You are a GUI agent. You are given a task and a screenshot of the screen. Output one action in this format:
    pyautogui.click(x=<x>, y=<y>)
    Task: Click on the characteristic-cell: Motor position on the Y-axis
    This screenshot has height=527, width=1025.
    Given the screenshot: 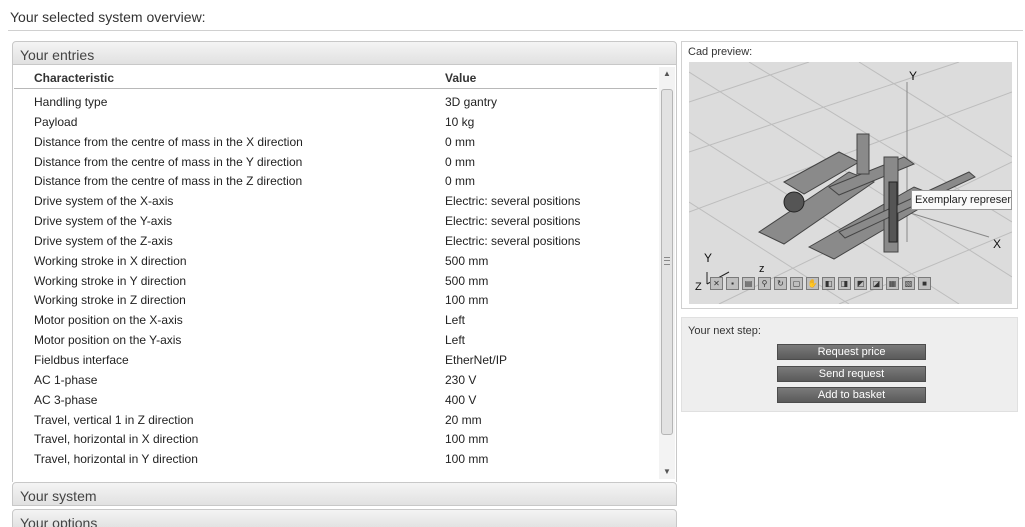 What is the action you would take?
    pyautogui.click(x=108, y=340)
    